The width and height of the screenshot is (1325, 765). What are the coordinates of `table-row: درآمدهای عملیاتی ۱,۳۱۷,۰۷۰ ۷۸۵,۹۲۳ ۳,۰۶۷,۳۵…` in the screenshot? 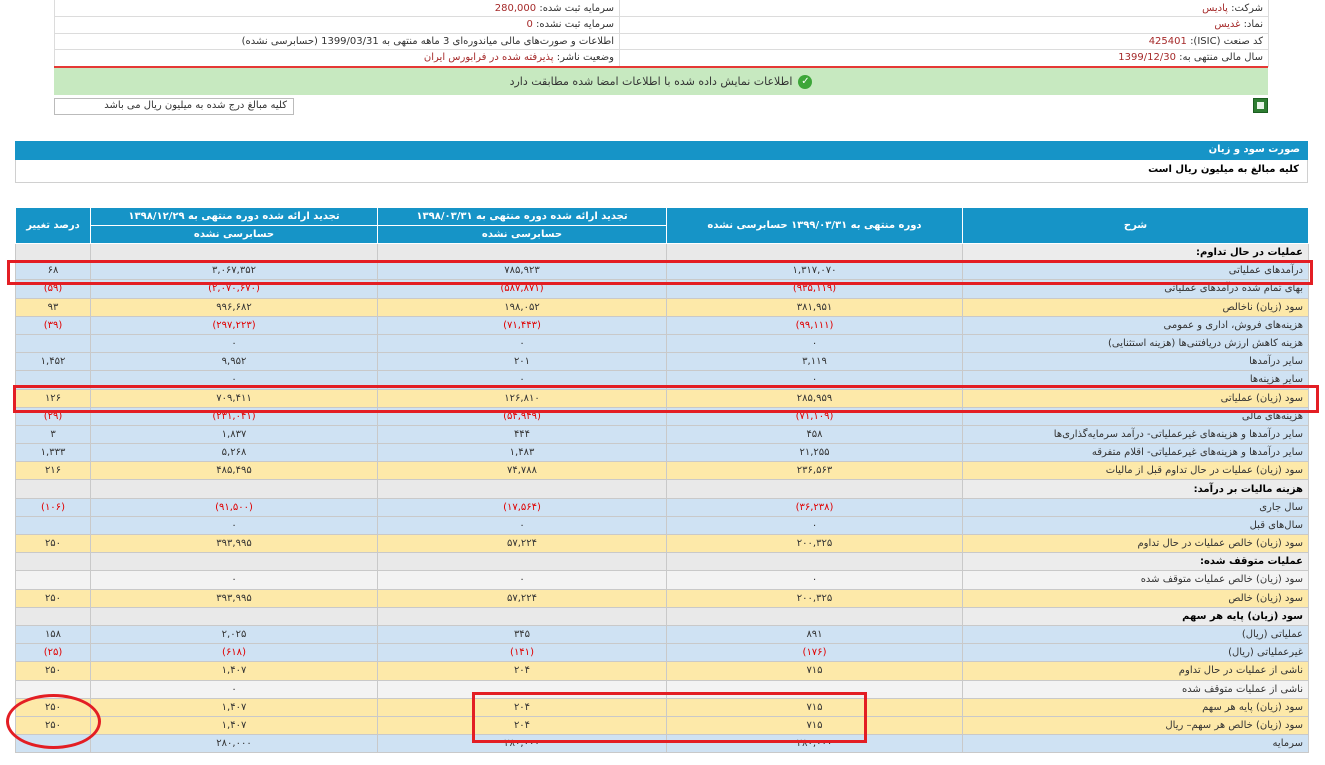 It's located at (662, 271).